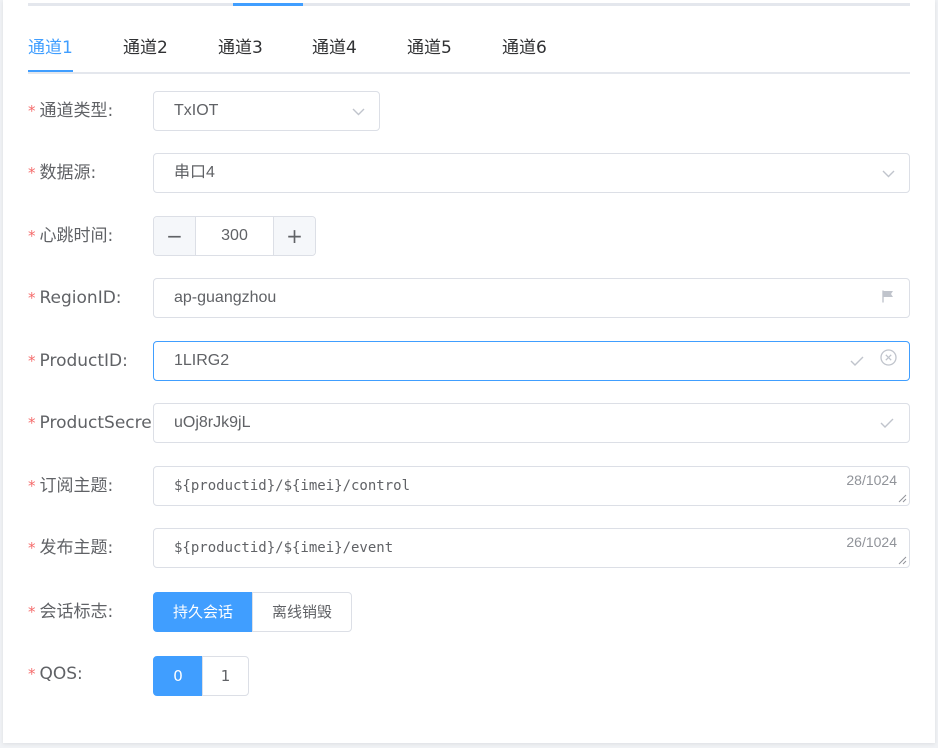 This screenshot has width=938, height=748. Describe the element at coordinates (469, 676) in the screenshot. I see `qos-row: * QOS: 0 1` at that location.